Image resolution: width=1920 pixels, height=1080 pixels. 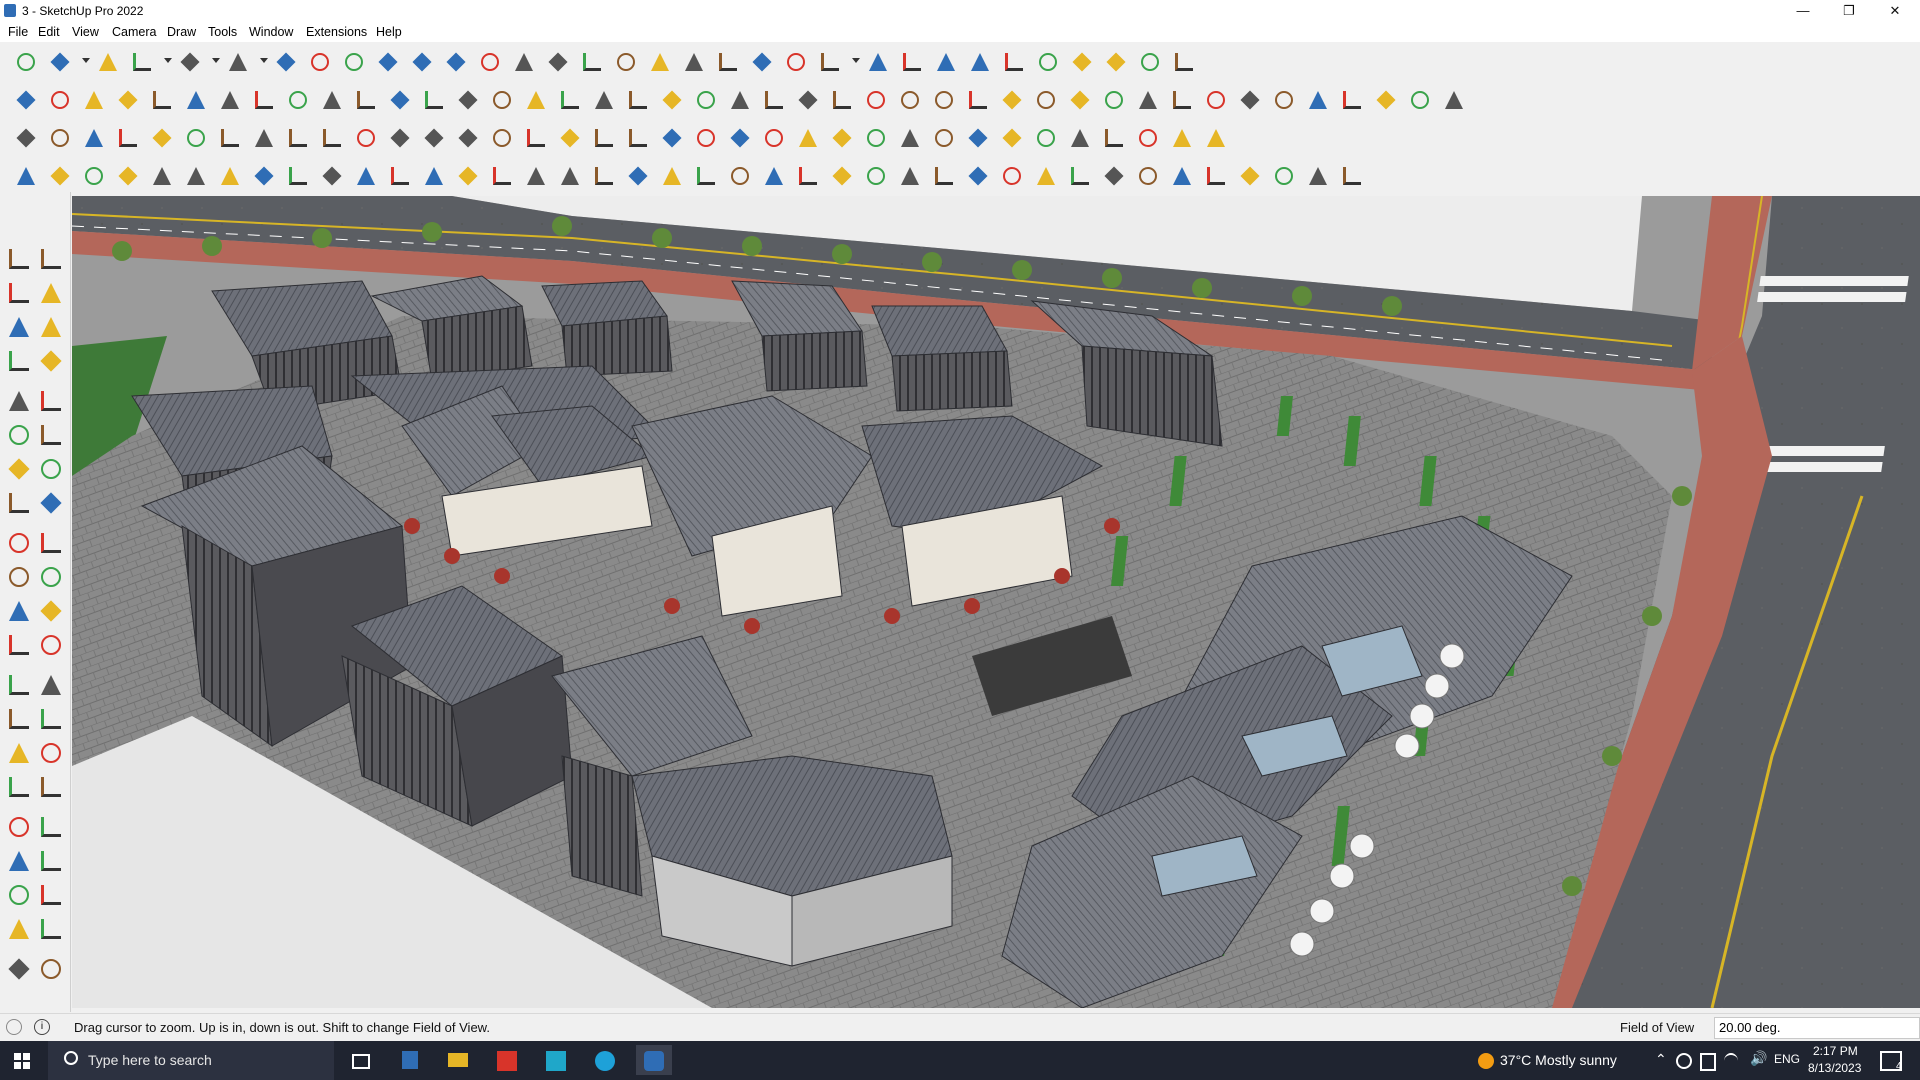 I want to click on pencil-icon, so click(x=142, y=62).